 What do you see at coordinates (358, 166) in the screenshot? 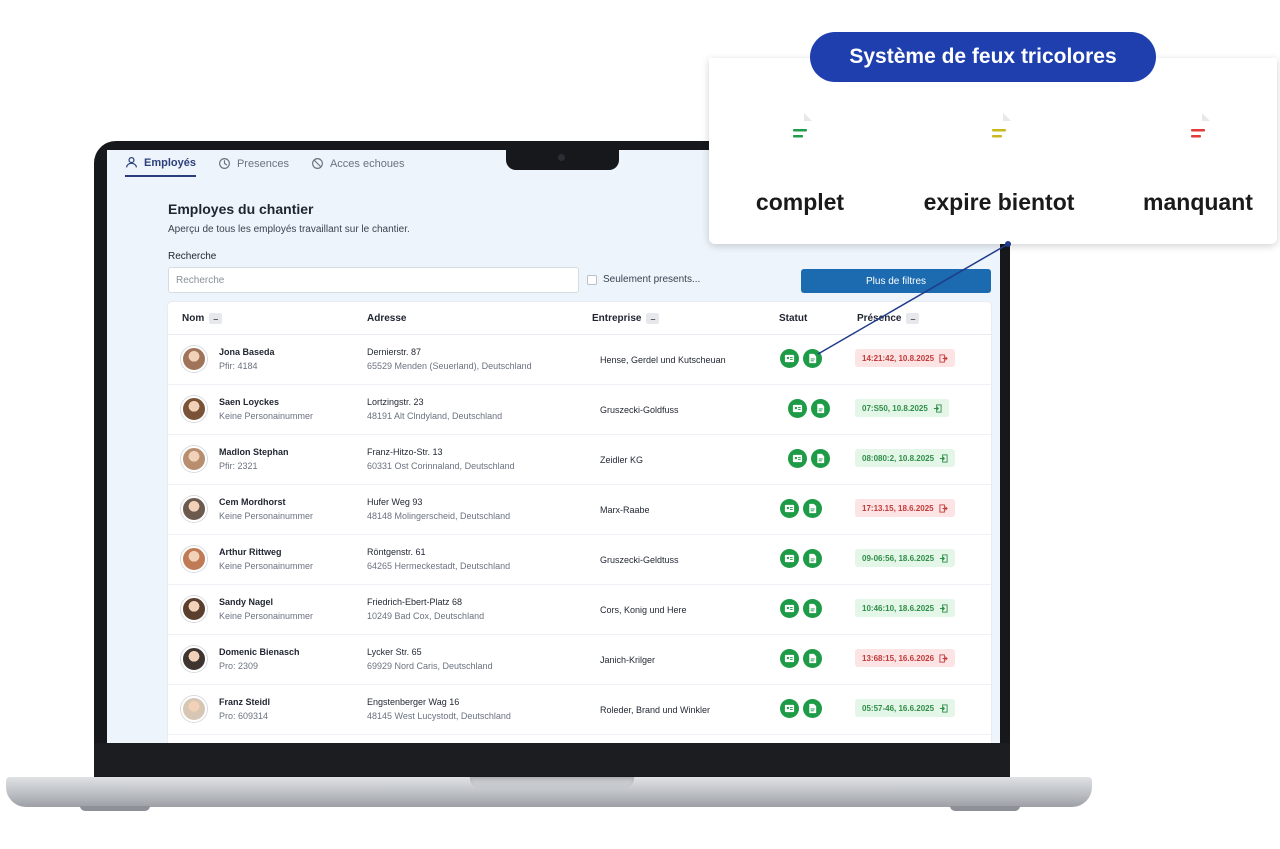
I see `tab-acces-echoues: Acces echoues` at bounding box center [358, 166].